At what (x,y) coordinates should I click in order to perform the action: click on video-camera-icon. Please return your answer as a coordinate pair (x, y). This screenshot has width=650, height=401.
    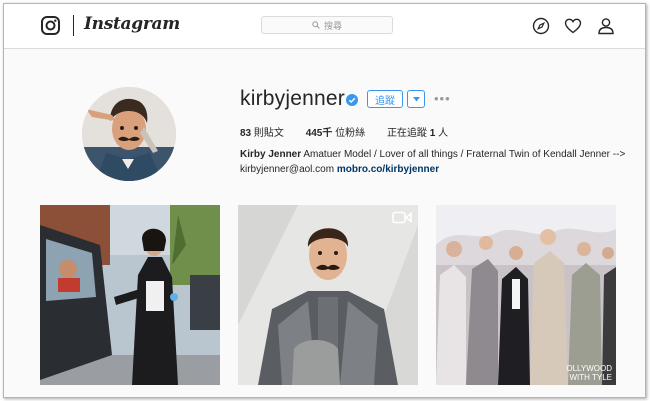
    Looking at the image, I should click on (402, 217).